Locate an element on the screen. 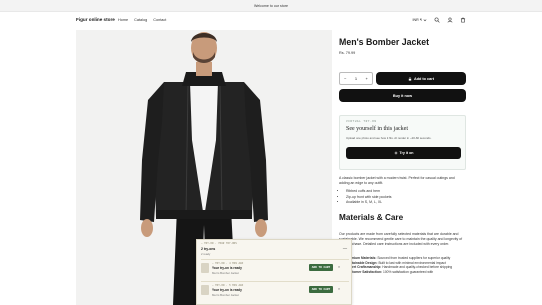  panel-eyebrow: — TRY-ON · YOUR TRY-ONS is located at coordinates (219, 243).